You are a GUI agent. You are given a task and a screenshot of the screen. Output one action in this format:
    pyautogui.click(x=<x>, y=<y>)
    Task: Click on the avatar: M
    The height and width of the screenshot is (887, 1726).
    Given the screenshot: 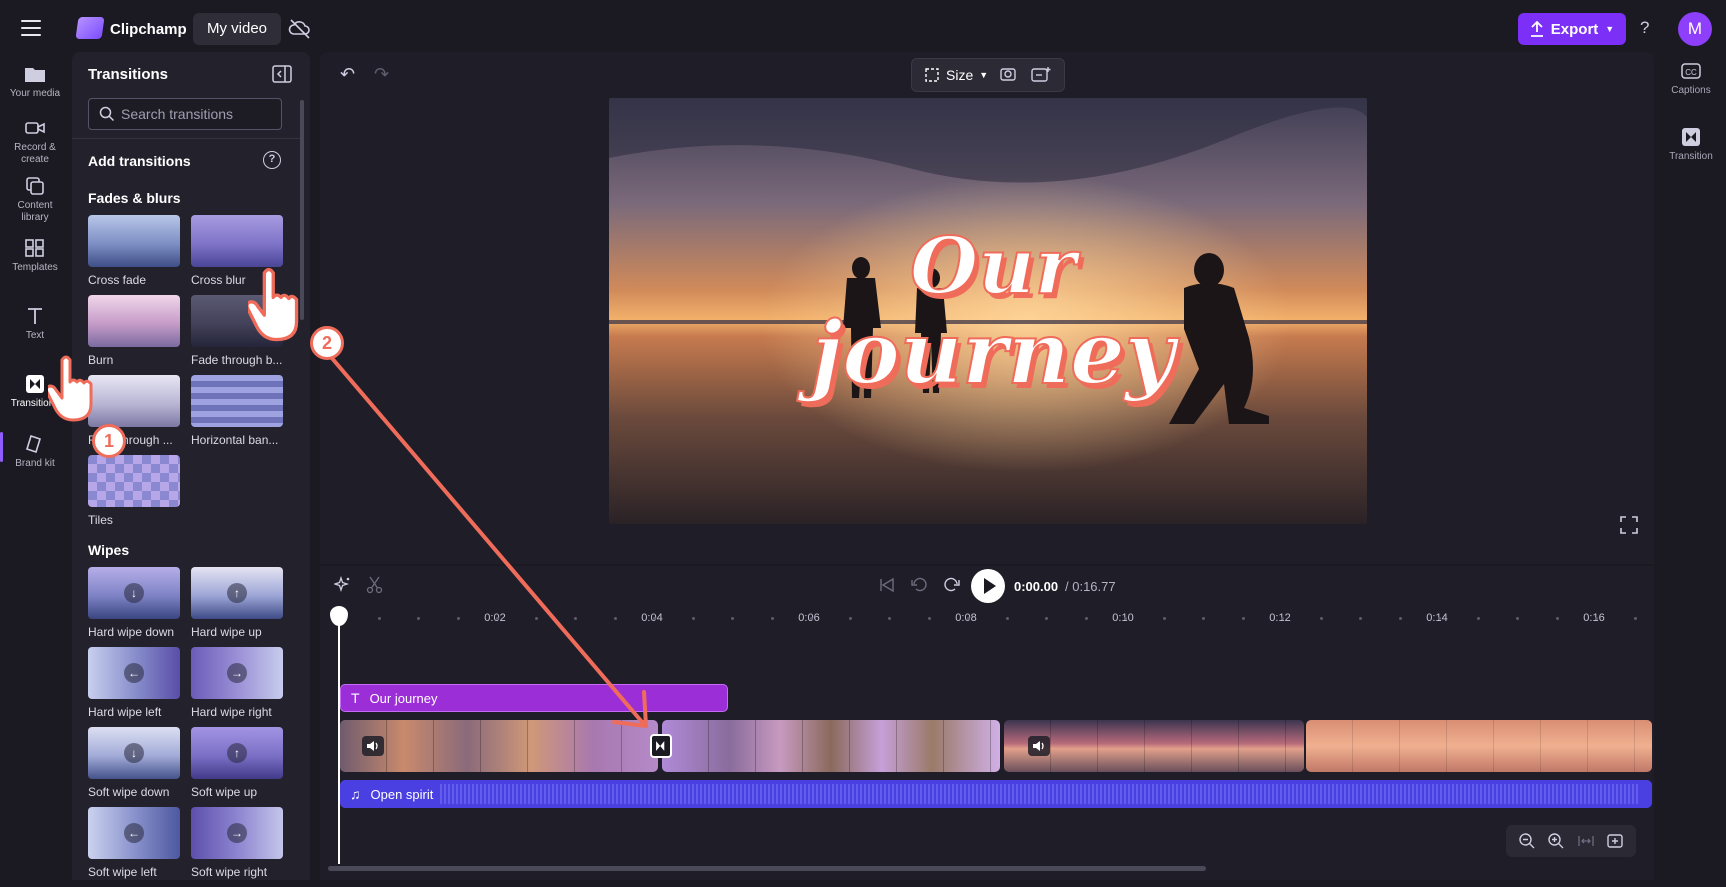 What is the action you would take?
    pyautogui.click(x=1695, y=29)
    